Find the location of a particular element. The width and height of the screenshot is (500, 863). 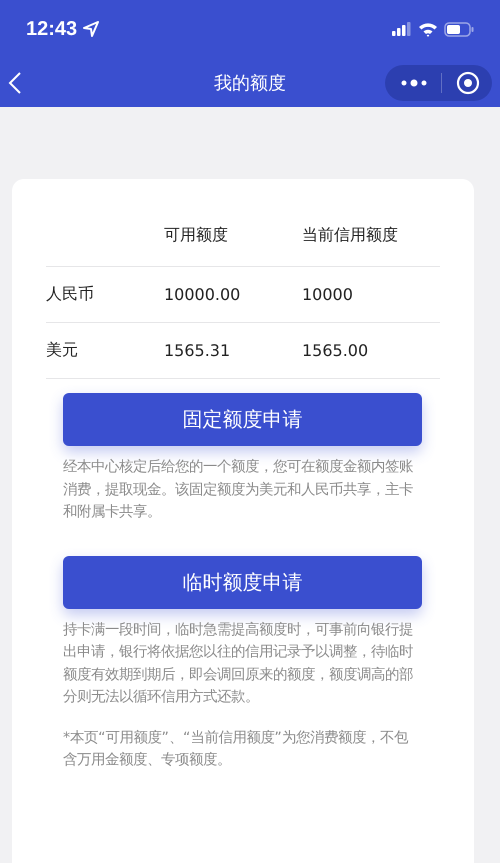

description-text: 经本中心核定后给您的一个额度，您可在额度金额内签账消费，提取现金。该固定额度为美元和人民币共享，主卡和附属卡共享。 is located at coordinates (238, 490).